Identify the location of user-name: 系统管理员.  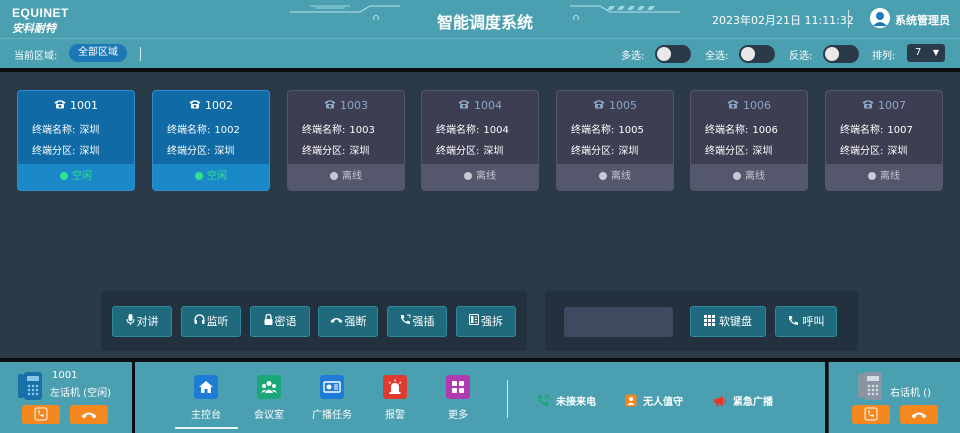
(922, 20).